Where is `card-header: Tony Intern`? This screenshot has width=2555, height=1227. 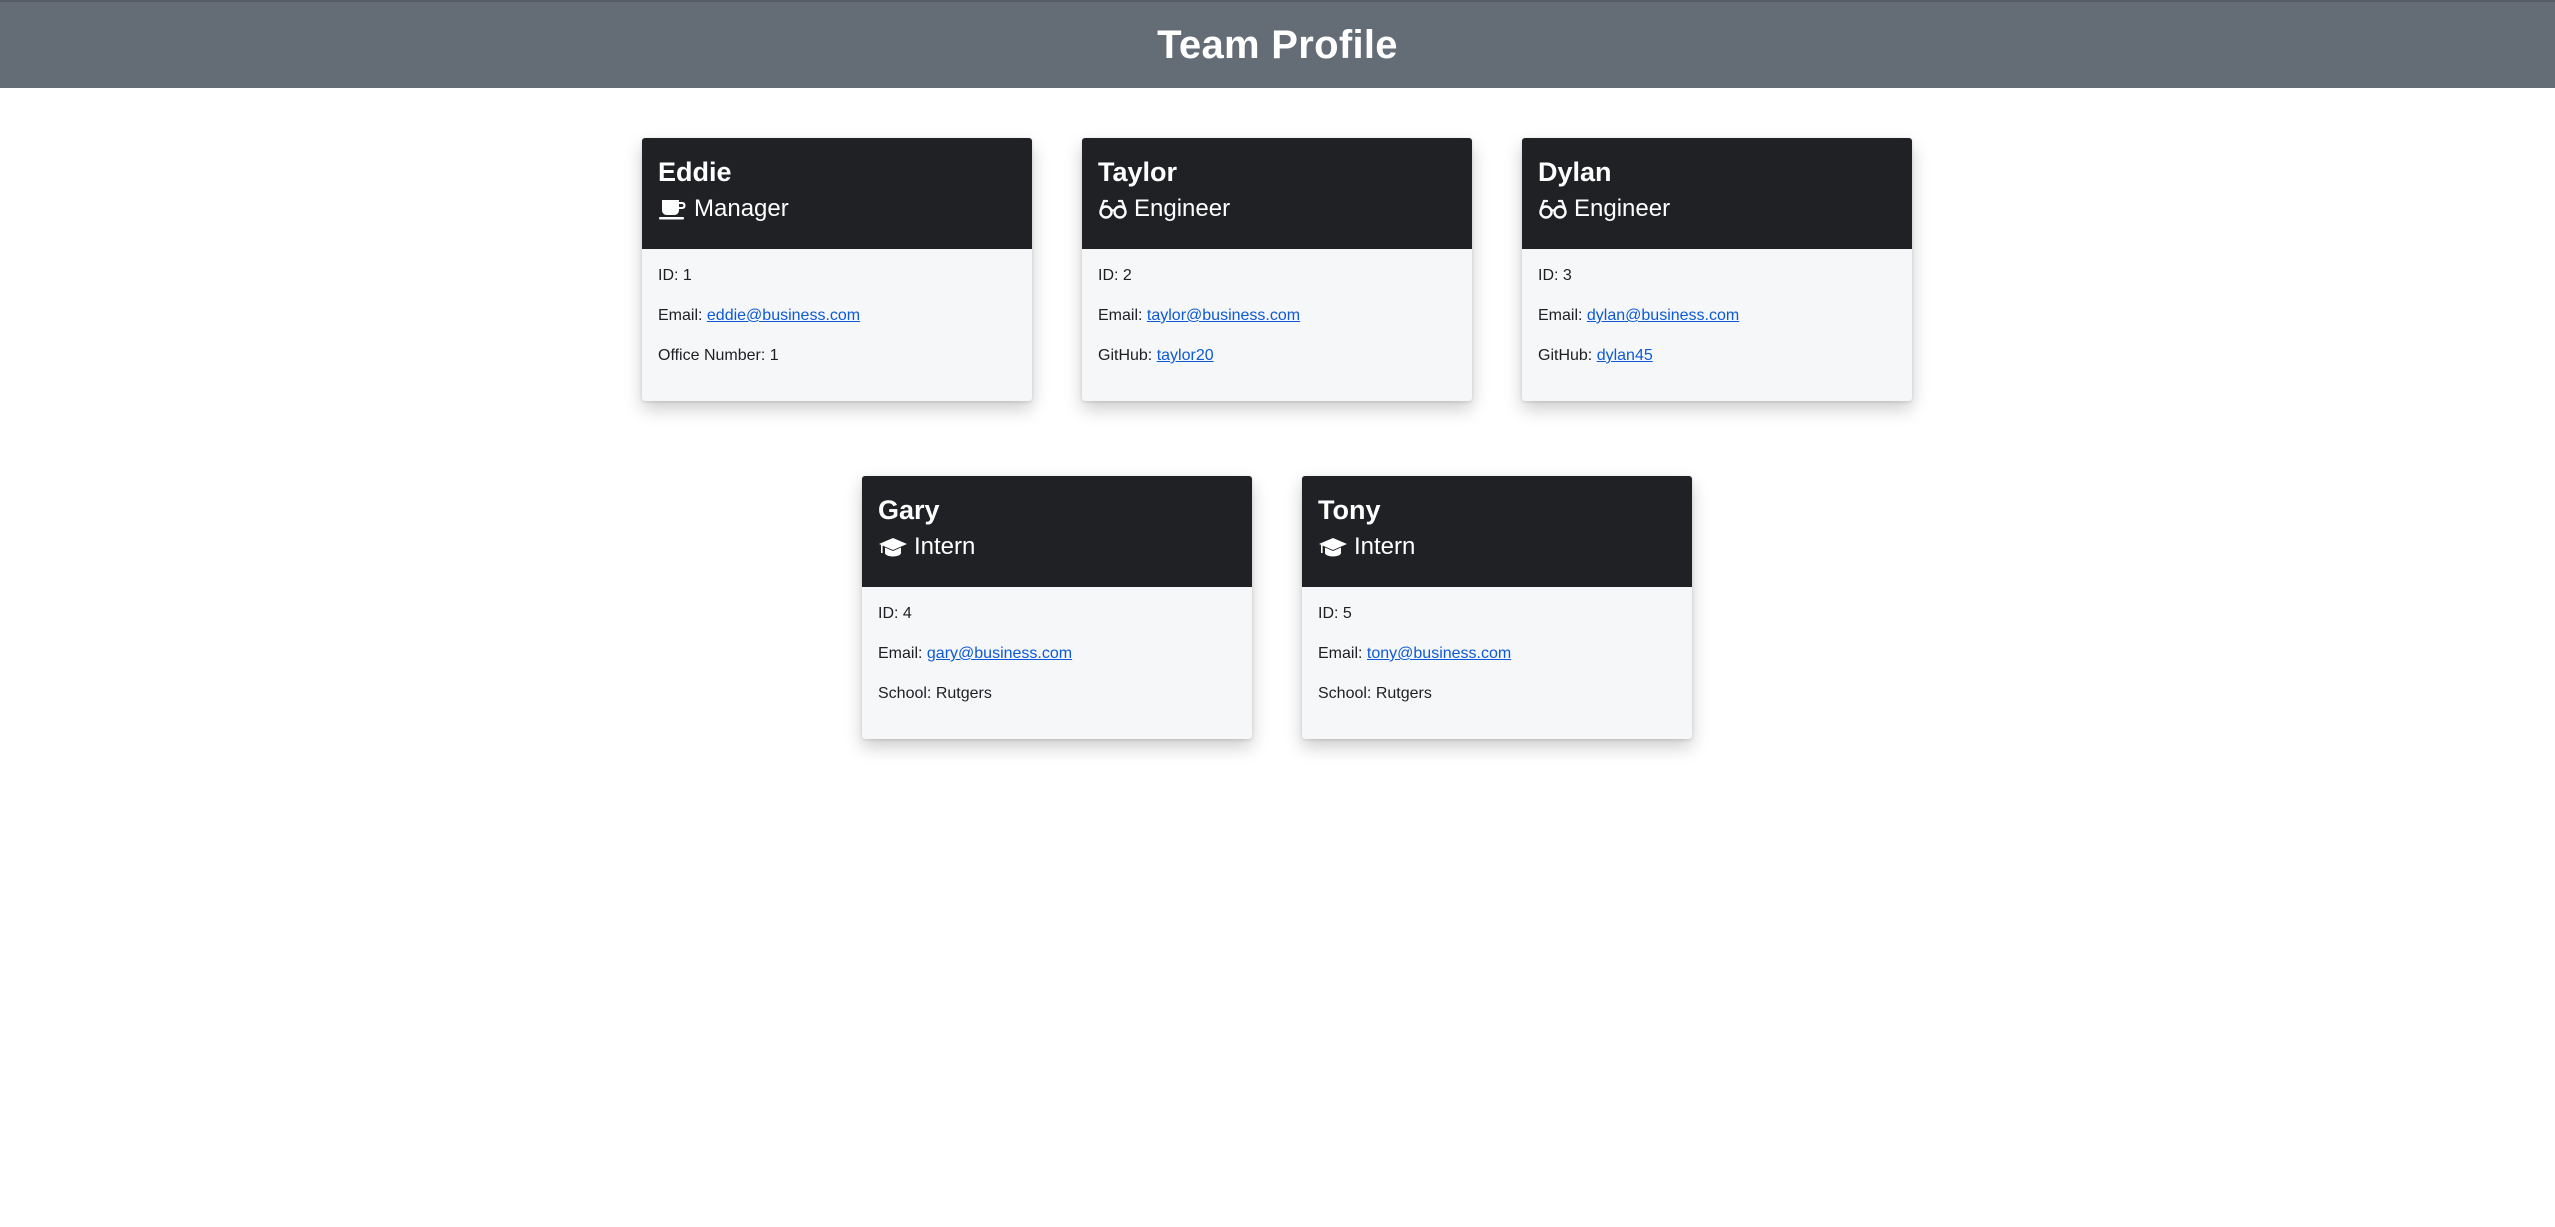
card-header: Tony Intern is located at coordinates (1497, 531).